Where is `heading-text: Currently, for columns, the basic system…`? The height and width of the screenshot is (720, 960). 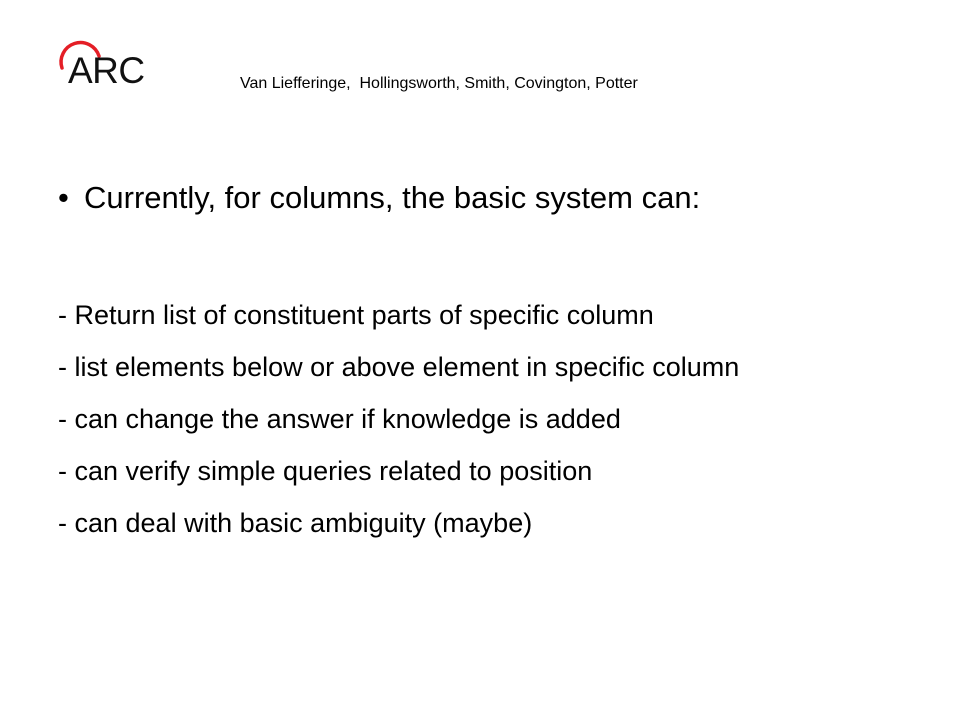
heading-text: Currently, for columns, the basic system… is located at coordinates (392, 197).